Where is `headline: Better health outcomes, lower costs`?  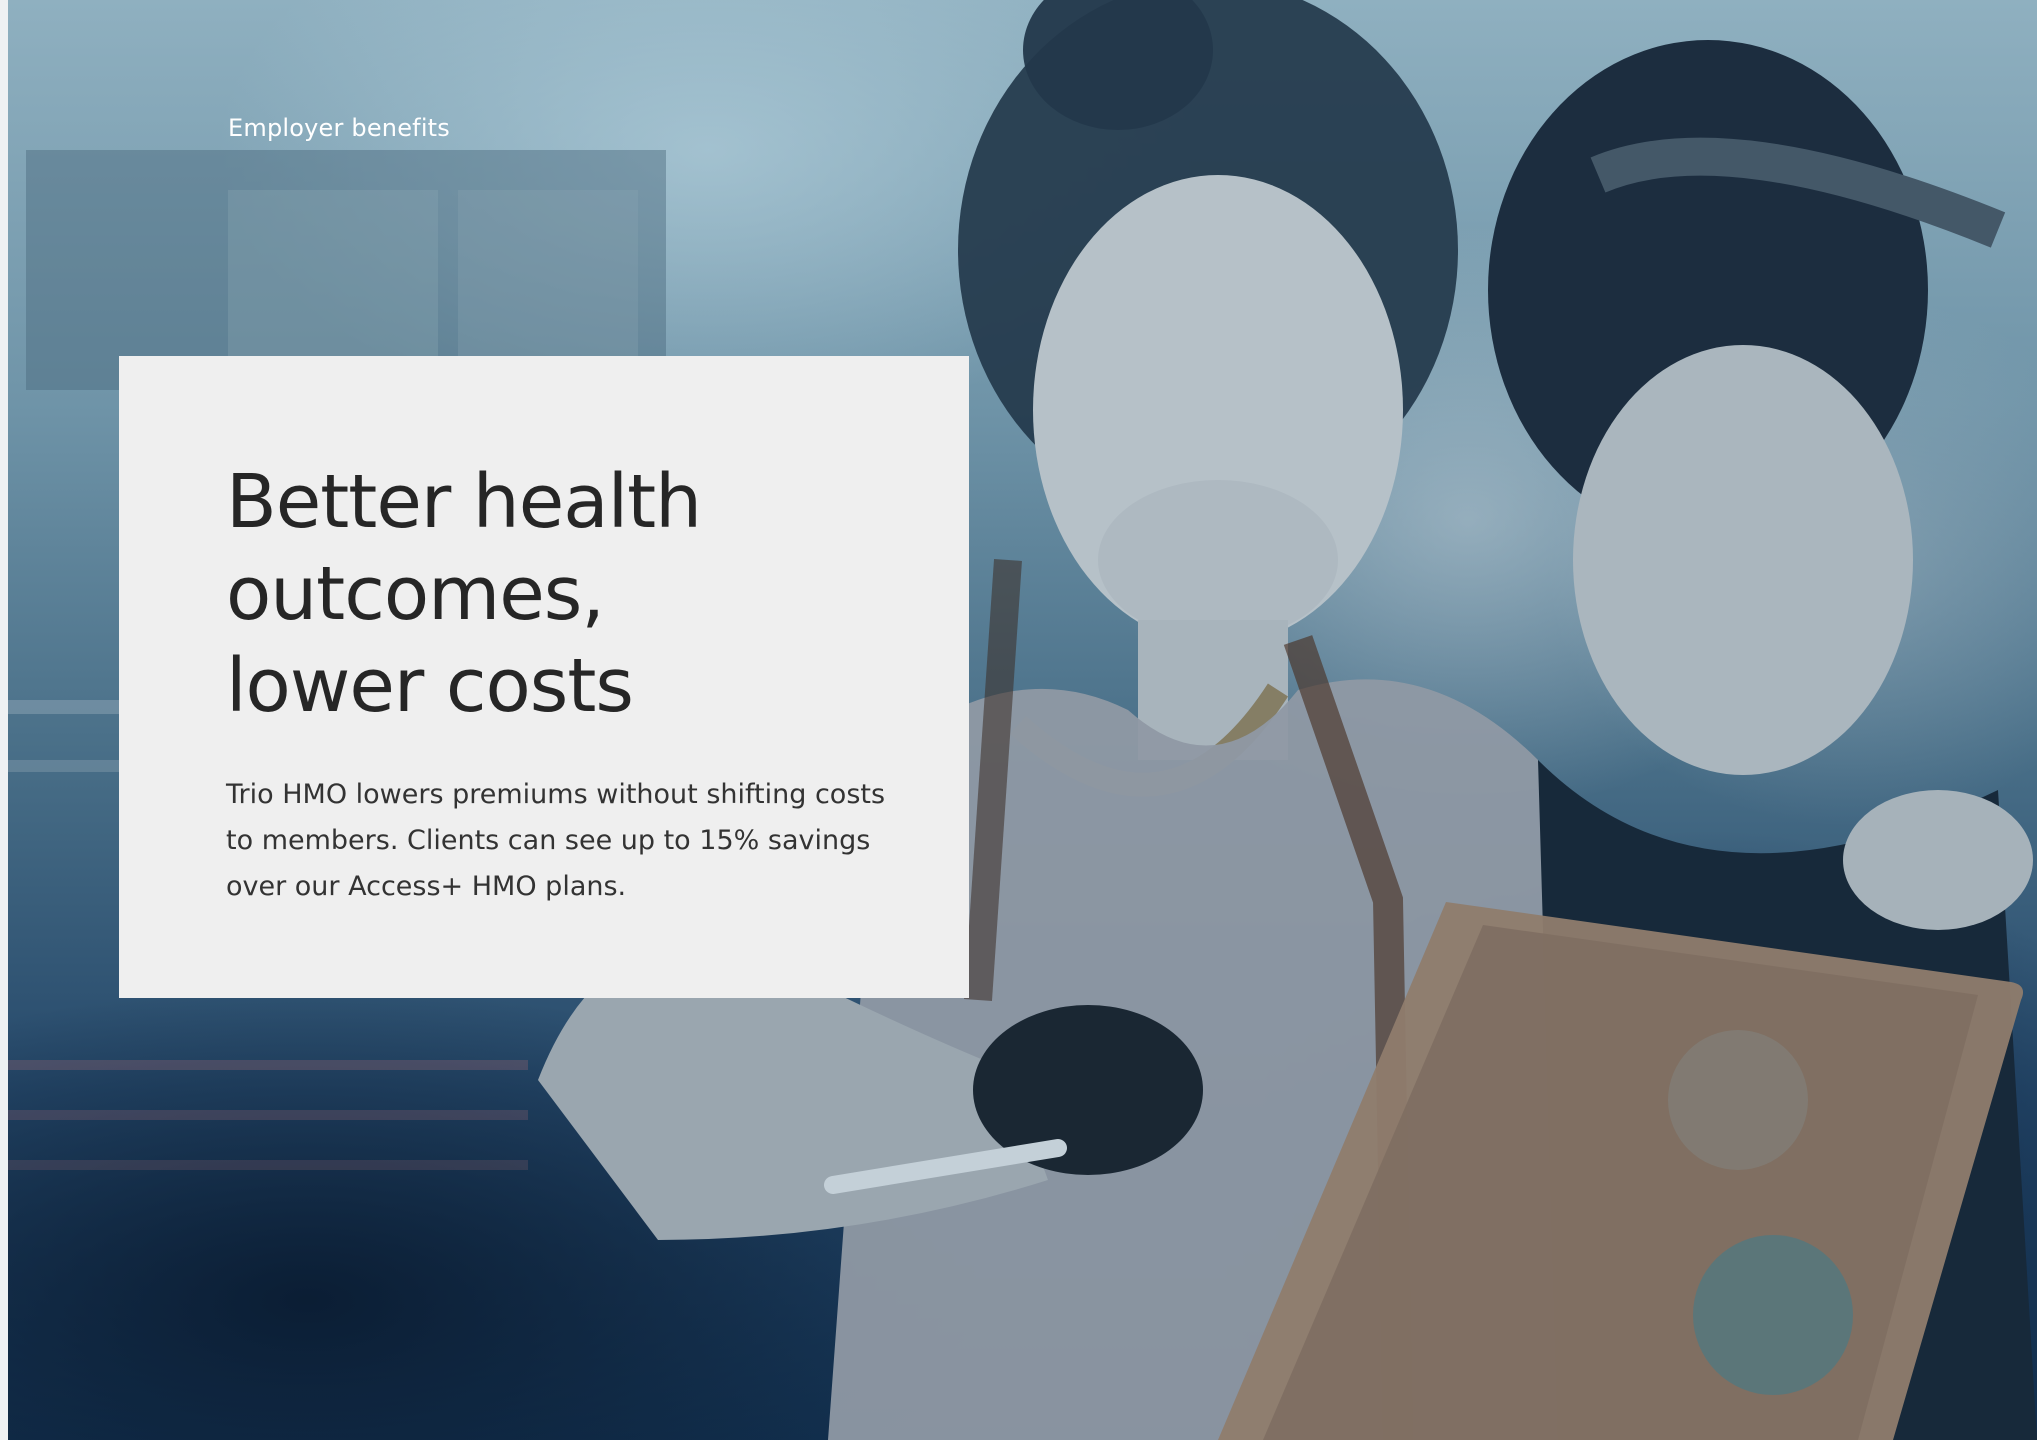 headline: Better health outcomes, lower costs is located at coordinates (464, 594).